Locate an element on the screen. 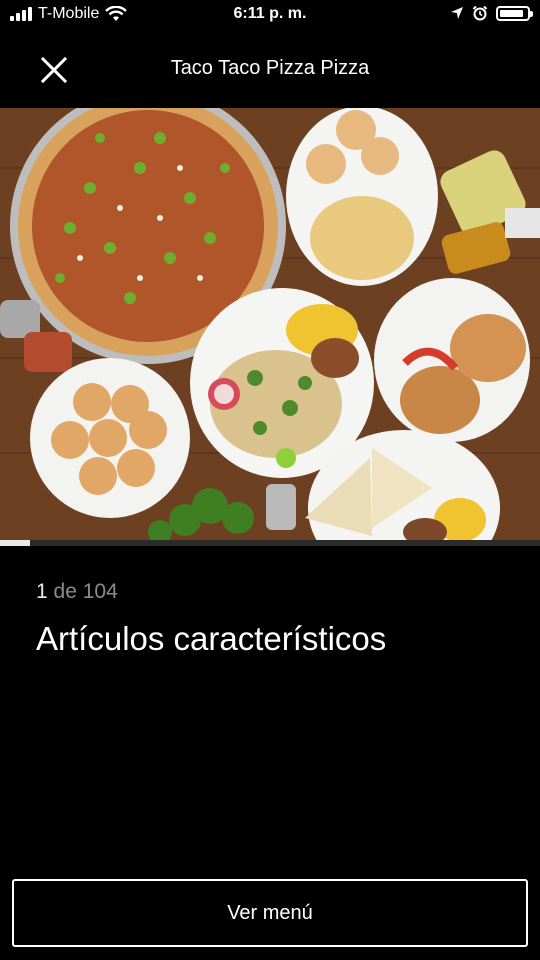 The height and width of the screenshot is (960, 540). counter-current: 1 is located at coordinates (42, 591).